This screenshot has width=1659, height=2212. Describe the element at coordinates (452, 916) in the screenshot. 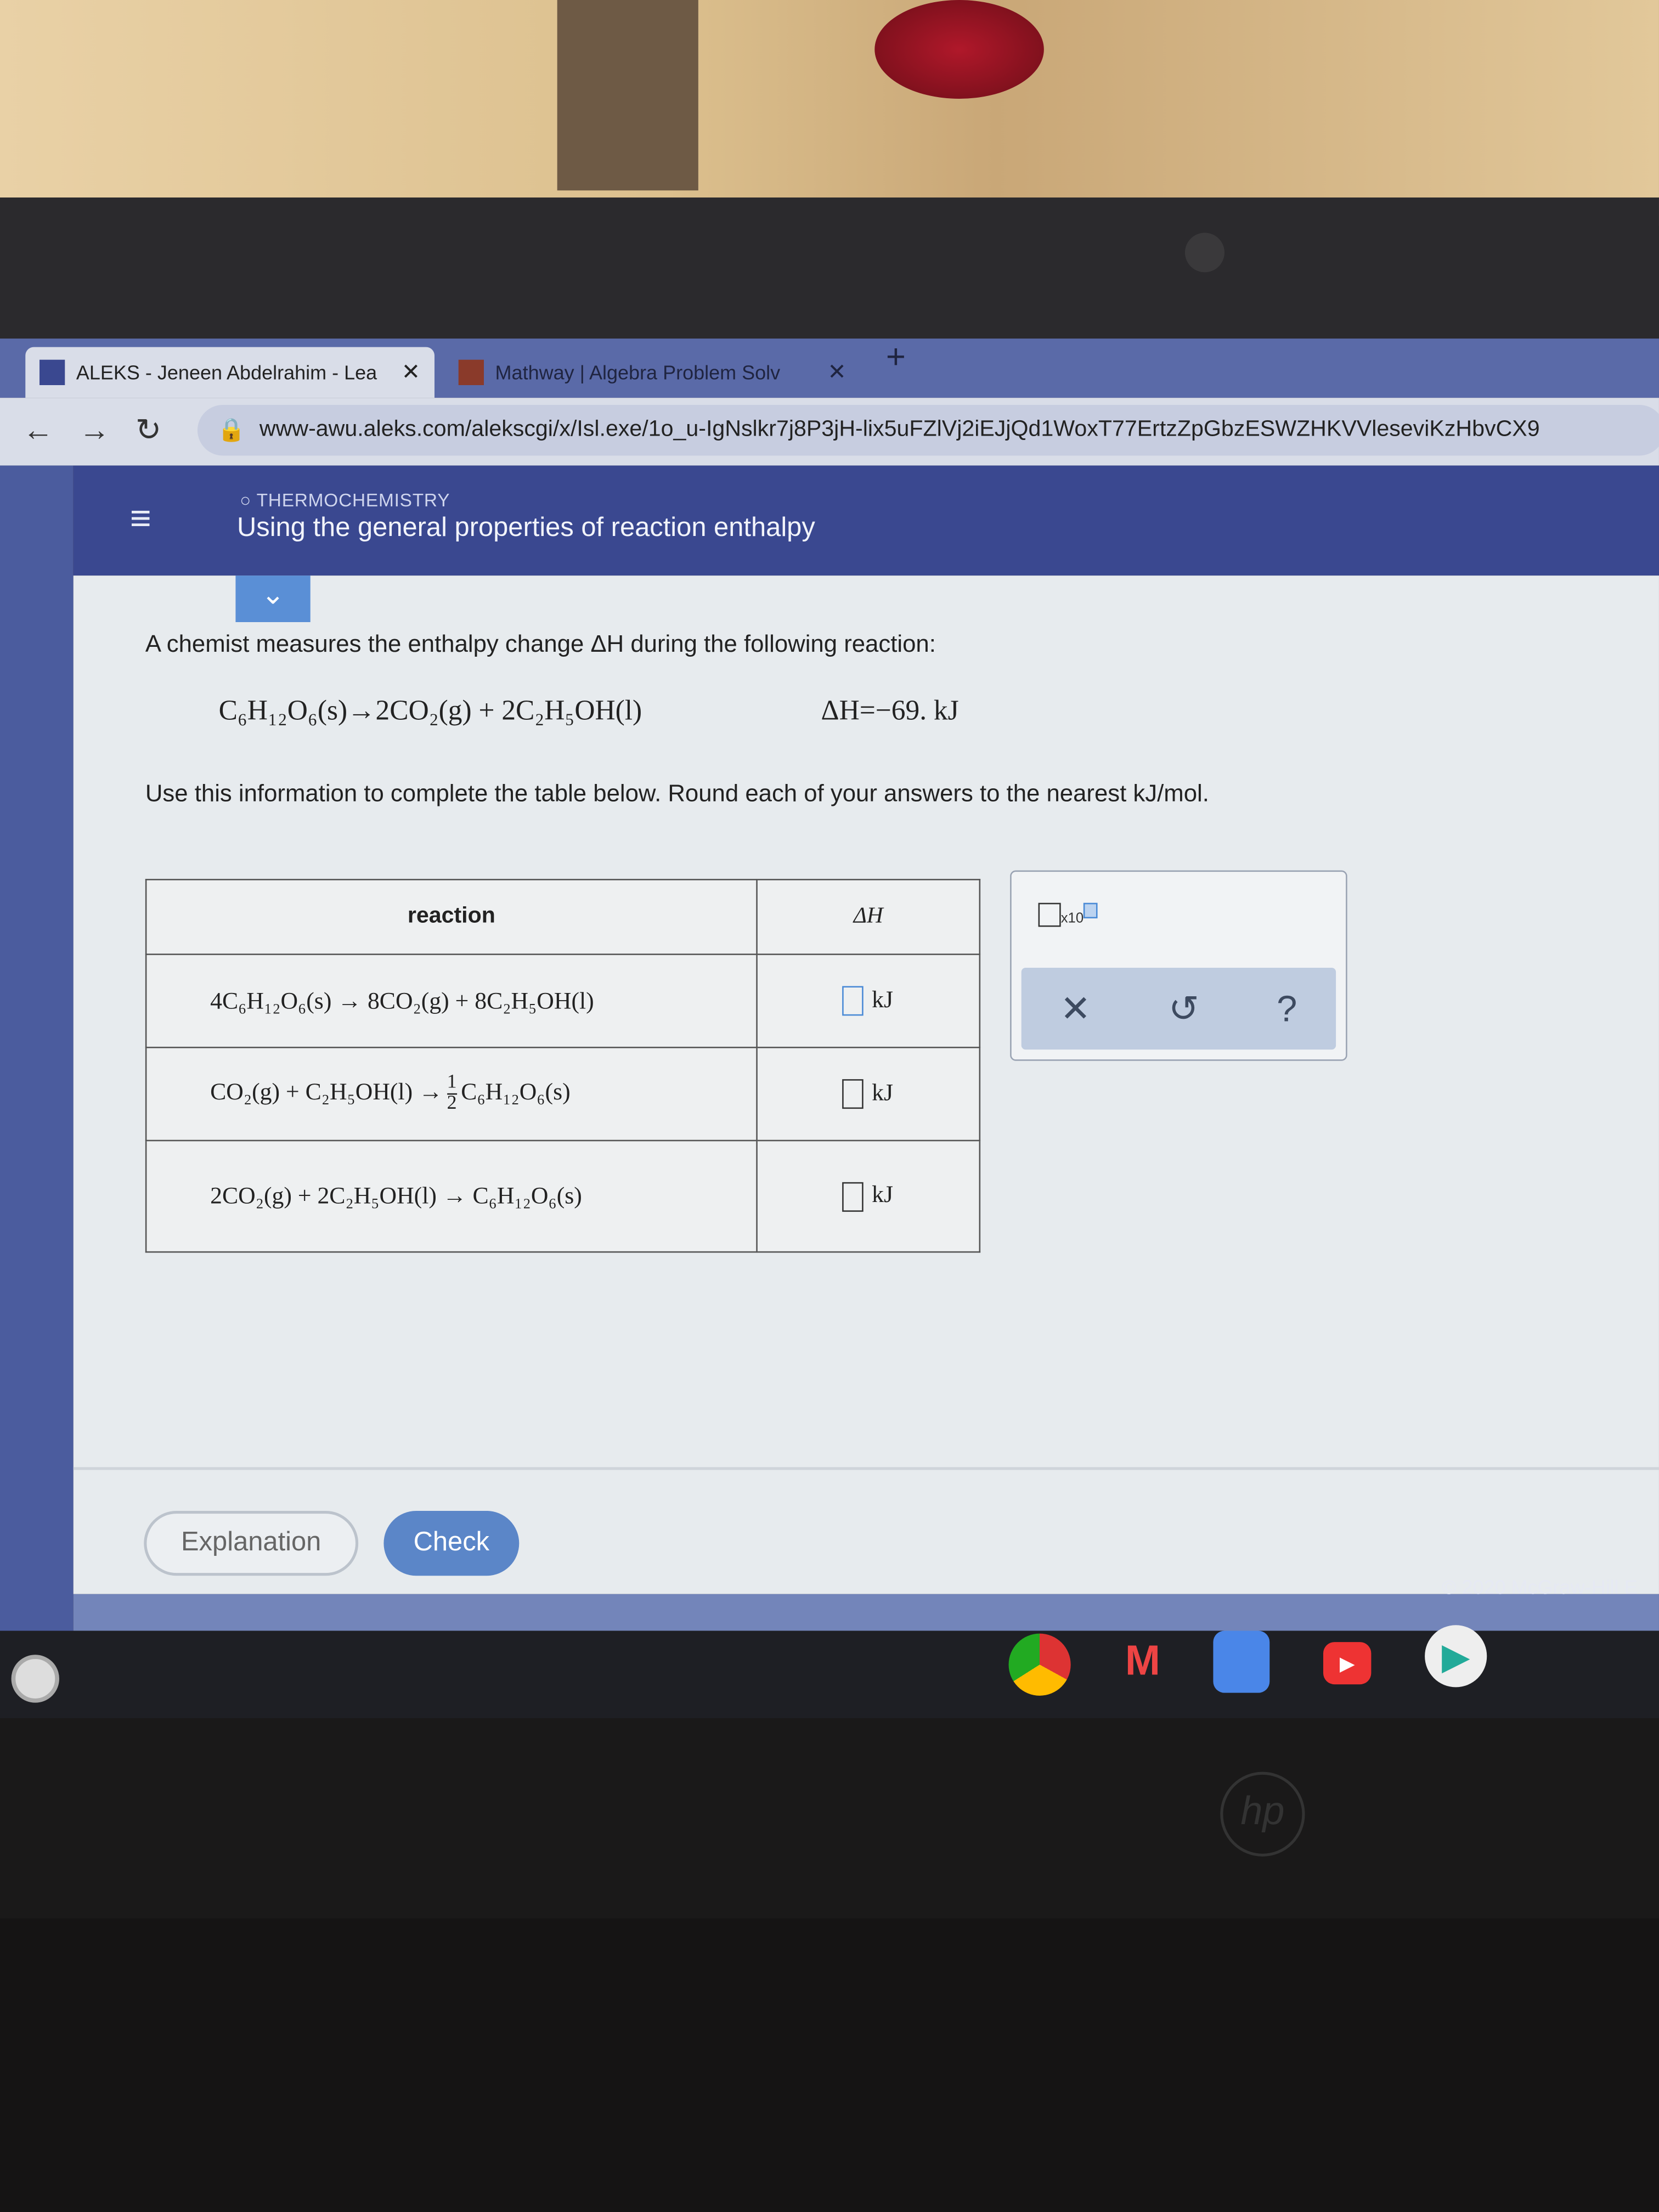

I see `header-reaction: reaction` at that location.